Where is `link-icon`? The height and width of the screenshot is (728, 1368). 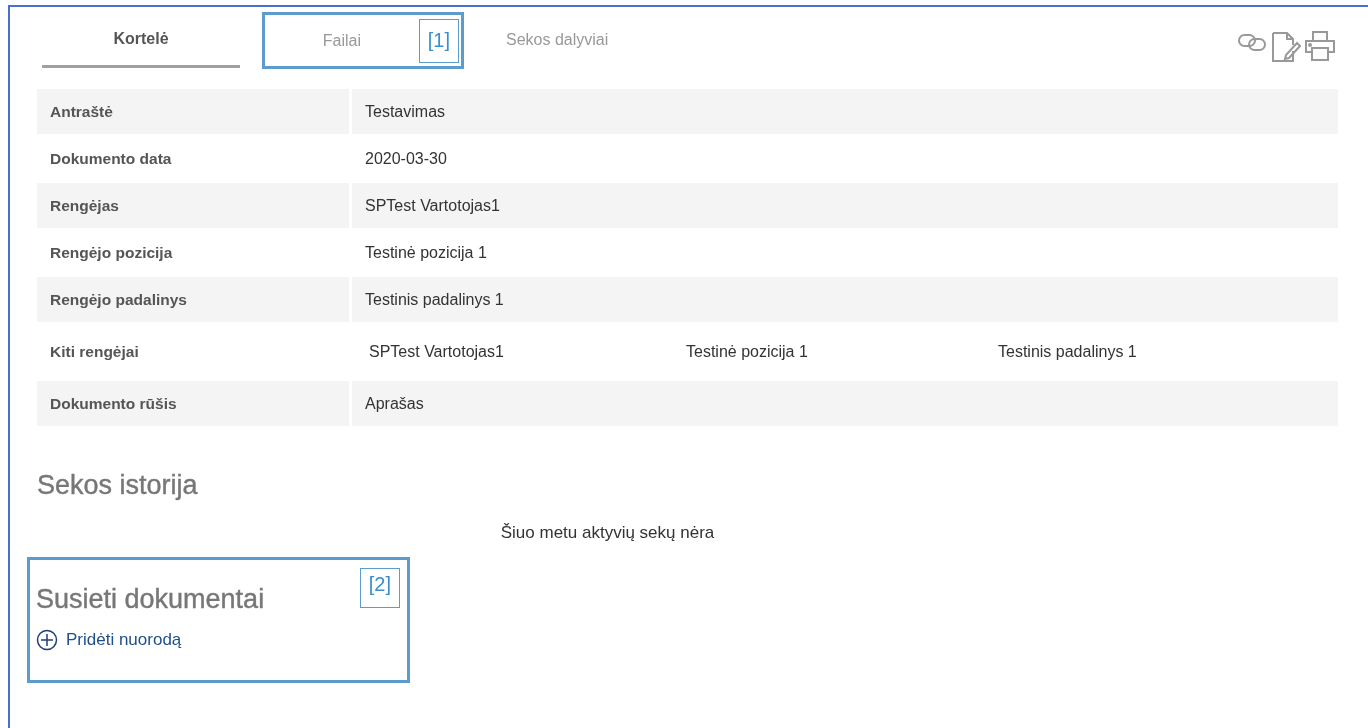
link-icon is located at coordinates (1252, 42).